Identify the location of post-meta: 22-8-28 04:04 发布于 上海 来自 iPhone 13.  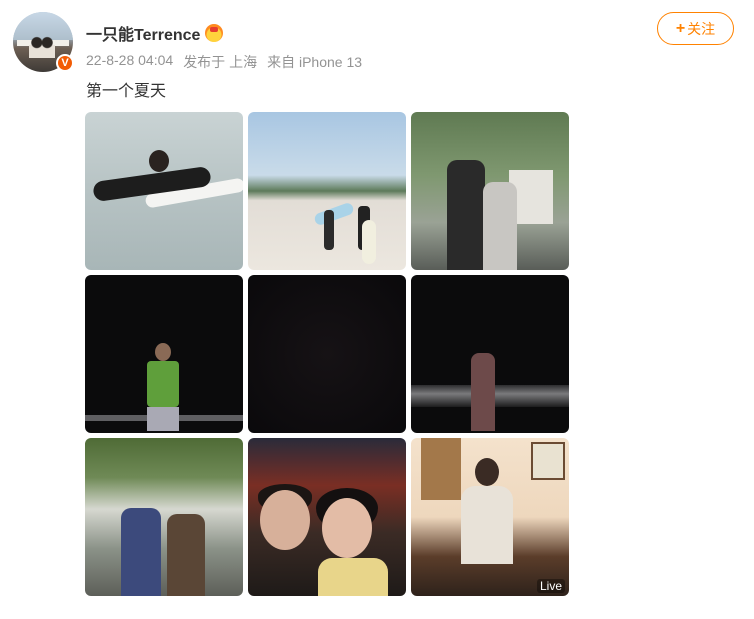
(224, 62).